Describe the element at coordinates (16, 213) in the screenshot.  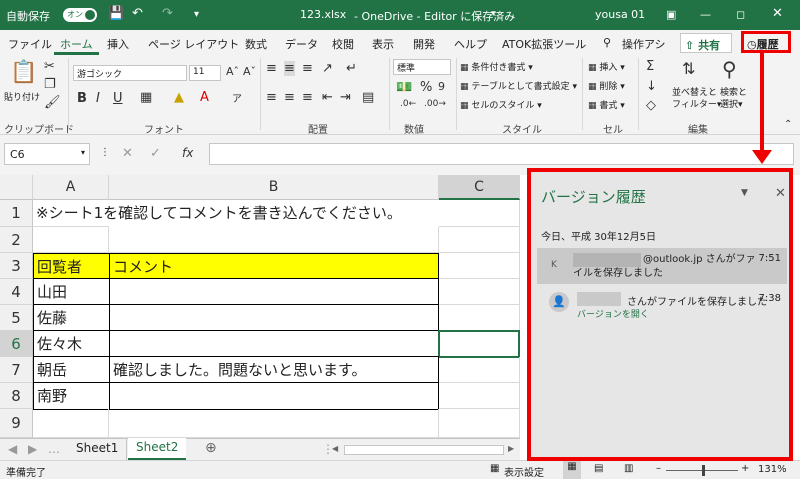
I see `row-header-1: 1` at that location.